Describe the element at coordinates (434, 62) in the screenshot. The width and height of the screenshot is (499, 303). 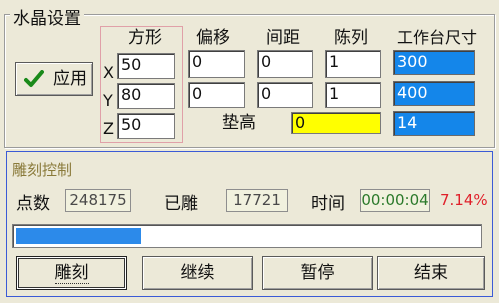
I see `table-size-x-field: 300` at that location.